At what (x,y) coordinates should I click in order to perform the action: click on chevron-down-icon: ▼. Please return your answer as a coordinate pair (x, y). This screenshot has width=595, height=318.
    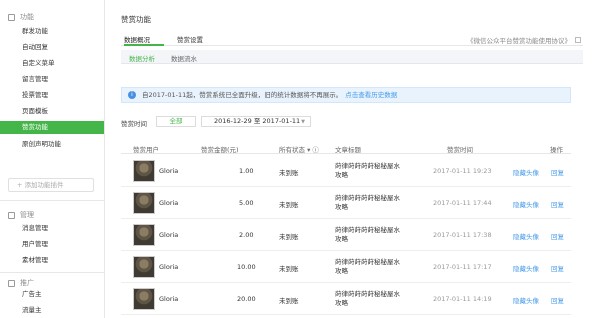
    Looking at the image, I should click on (303, 122).